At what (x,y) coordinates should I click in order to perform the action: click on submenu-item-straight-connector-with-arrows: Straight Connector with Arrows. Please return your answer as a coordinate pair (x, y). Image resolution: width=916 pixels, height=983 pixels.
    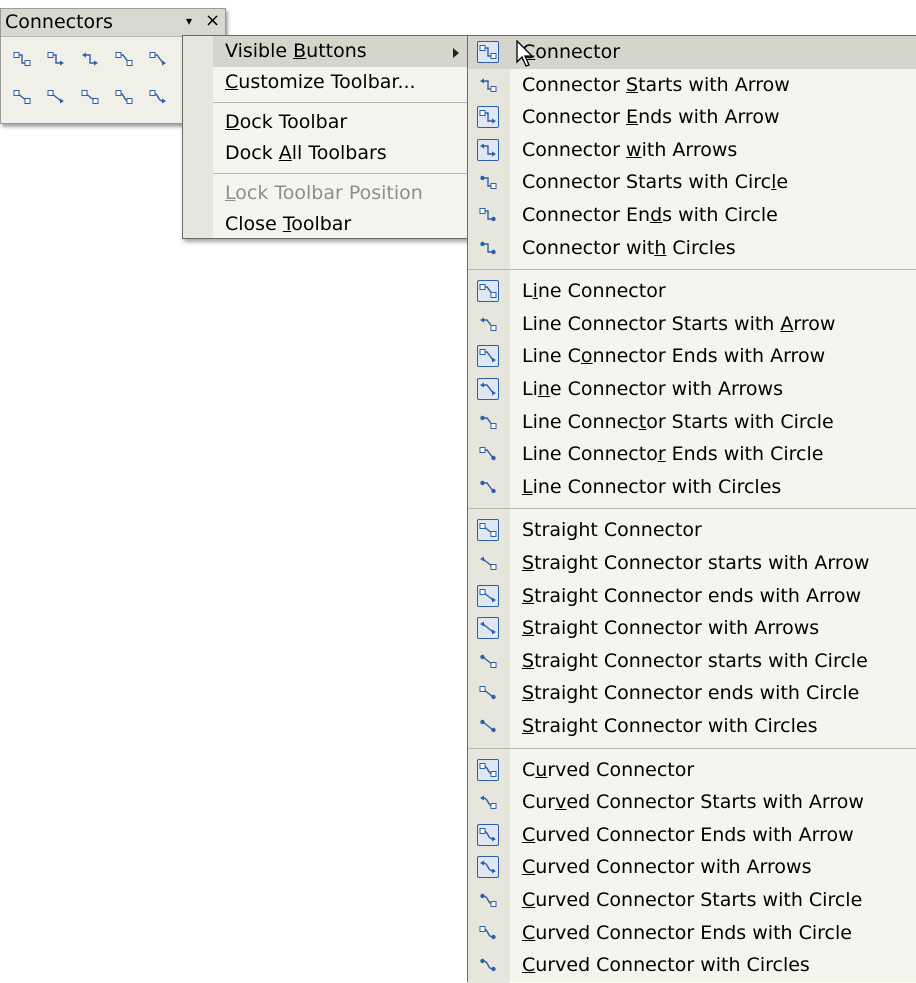
    Looking at the image, I should click on (692, 628).